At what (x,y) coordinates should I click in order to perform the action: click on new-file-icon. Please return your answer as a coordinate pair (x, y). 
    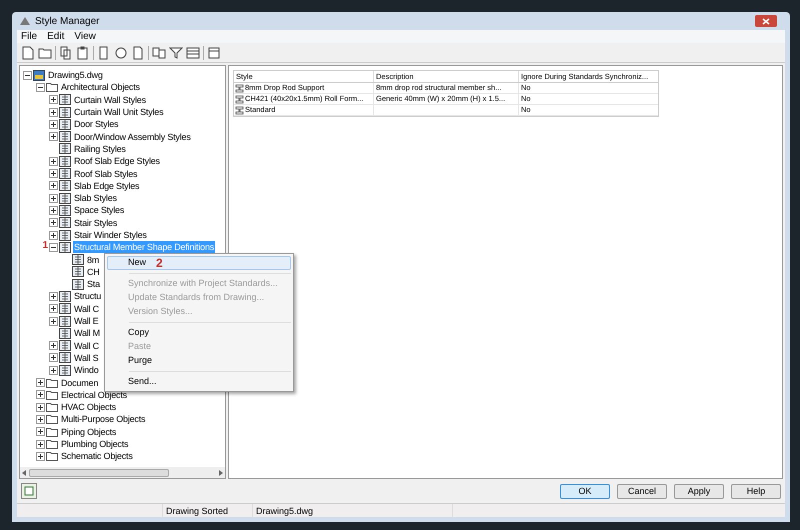
    Looking at the image, I should click on (28, 53).